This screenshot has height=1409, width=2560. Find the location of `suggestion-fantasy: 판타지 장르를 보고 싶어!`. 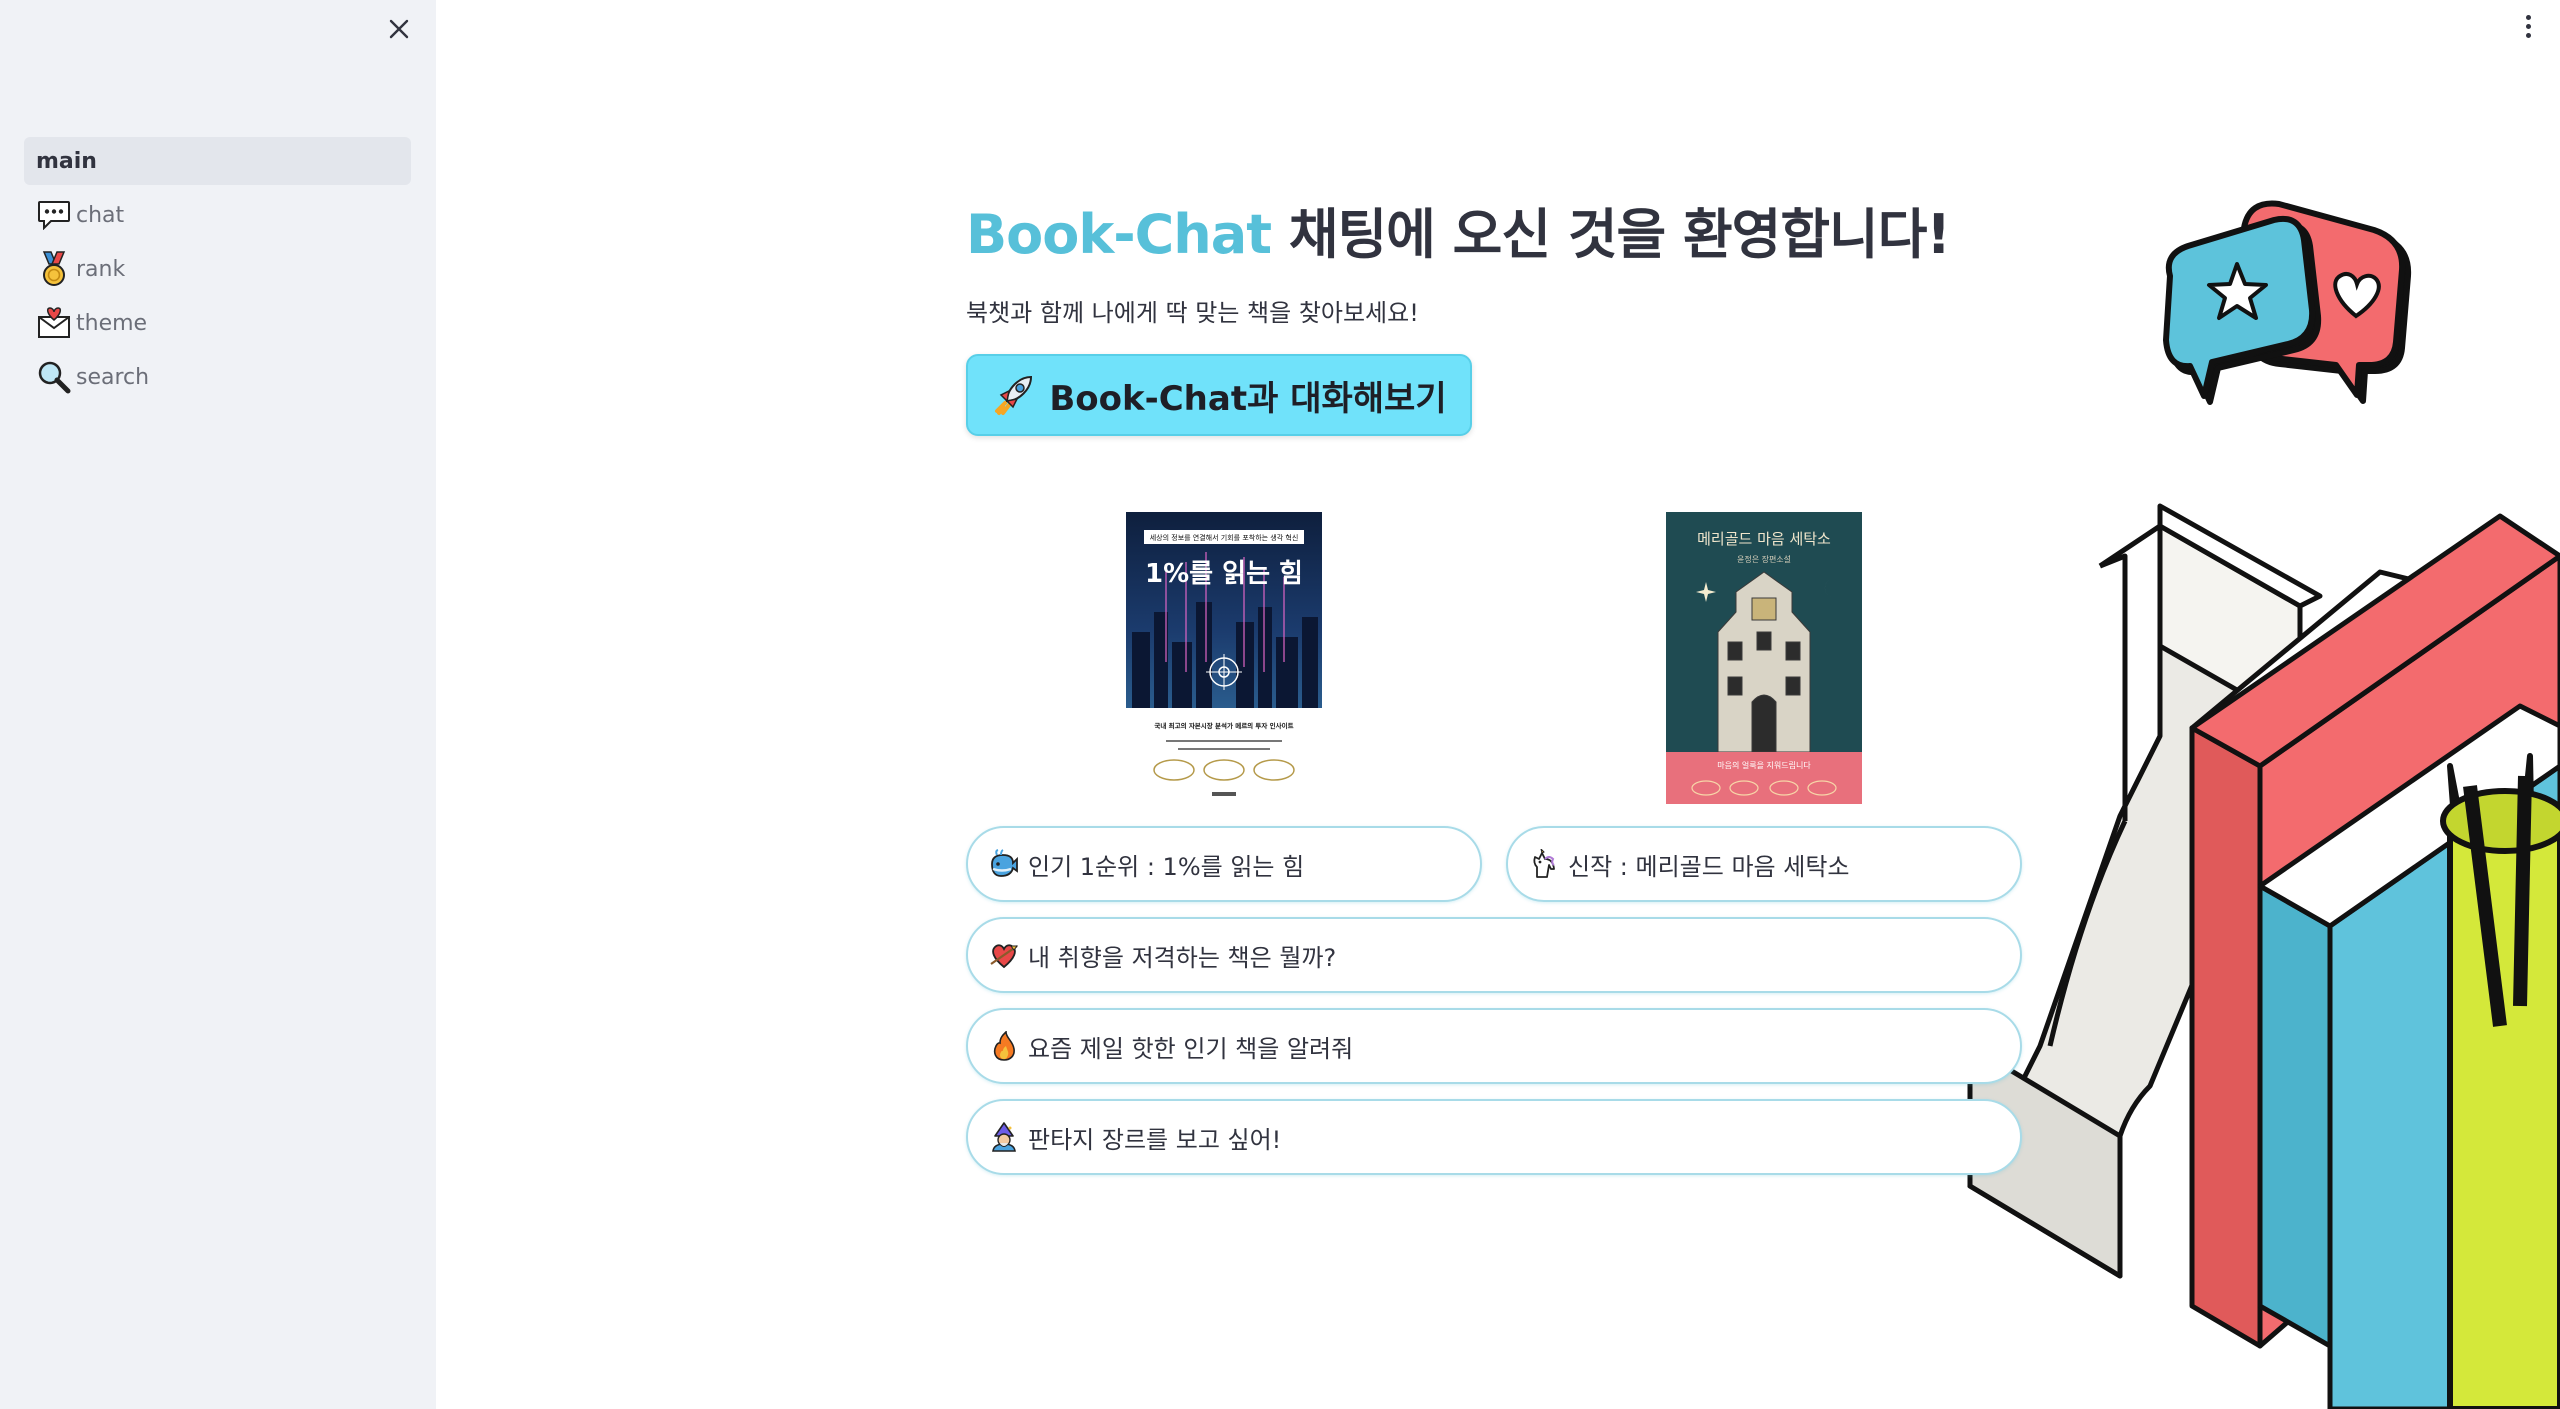

suggestion-fantasy: 판타지 장르를 보고 싶어! is located at coordinates (1494, 1137).